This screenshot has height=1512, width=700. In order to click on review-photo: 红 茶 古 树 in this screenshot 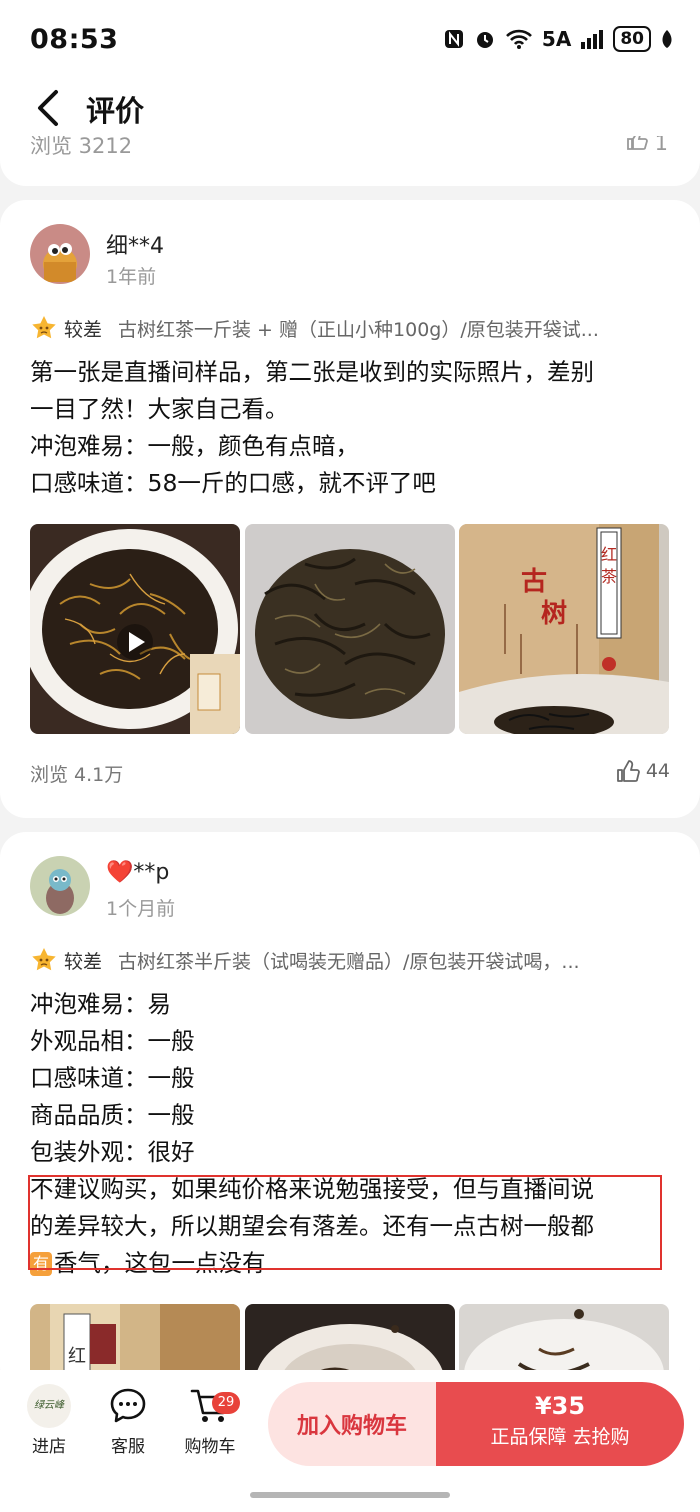, I will do `click(564, 629)`.